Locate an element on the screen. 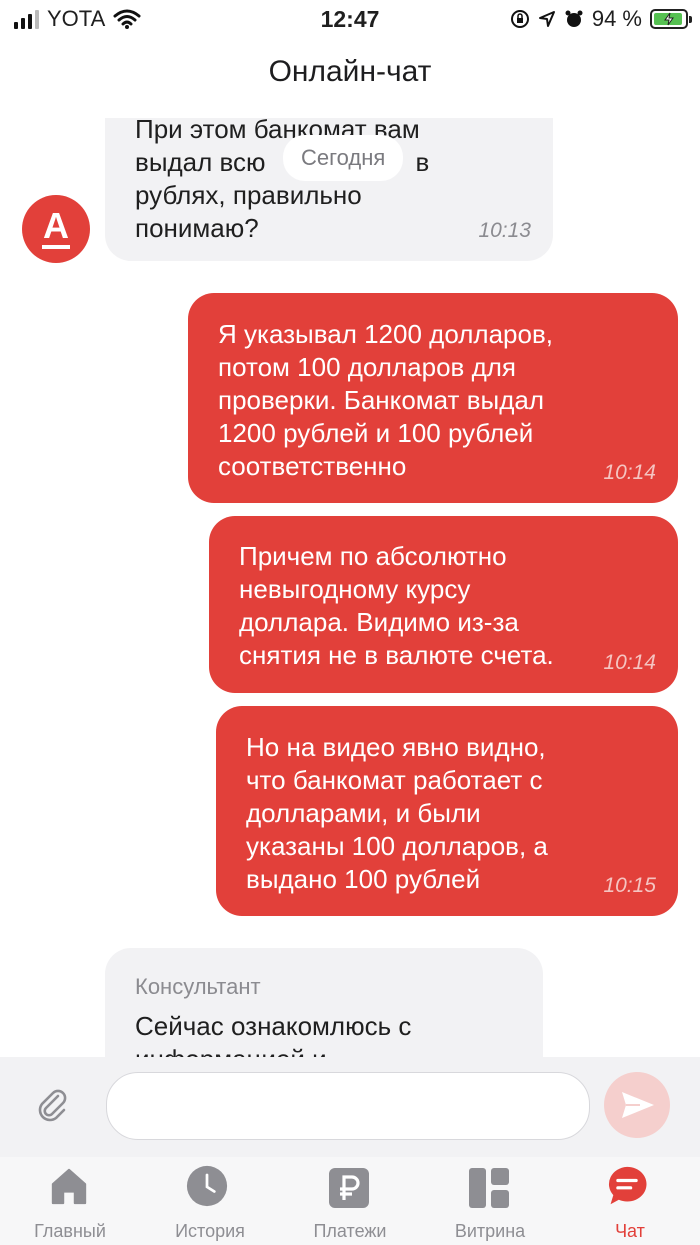 This screenshot has width=700, height=1245. bank-avatar: А is located at coordinates (56, 229).